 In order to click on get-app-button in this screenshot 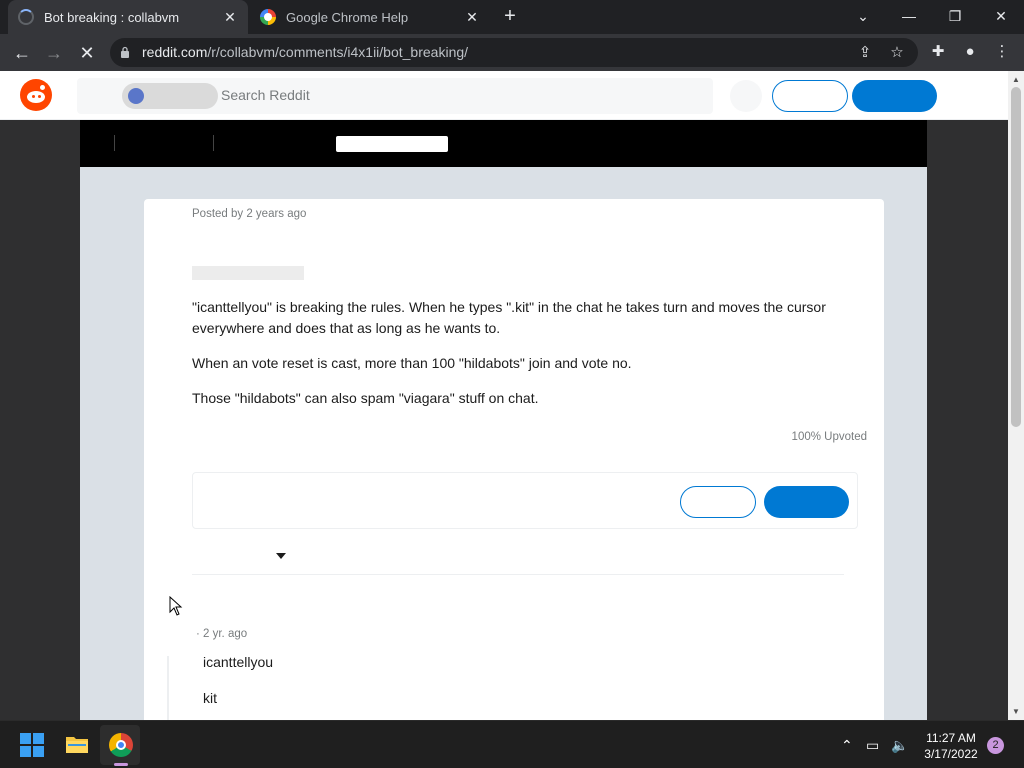, I will do `click(810, 96)`.